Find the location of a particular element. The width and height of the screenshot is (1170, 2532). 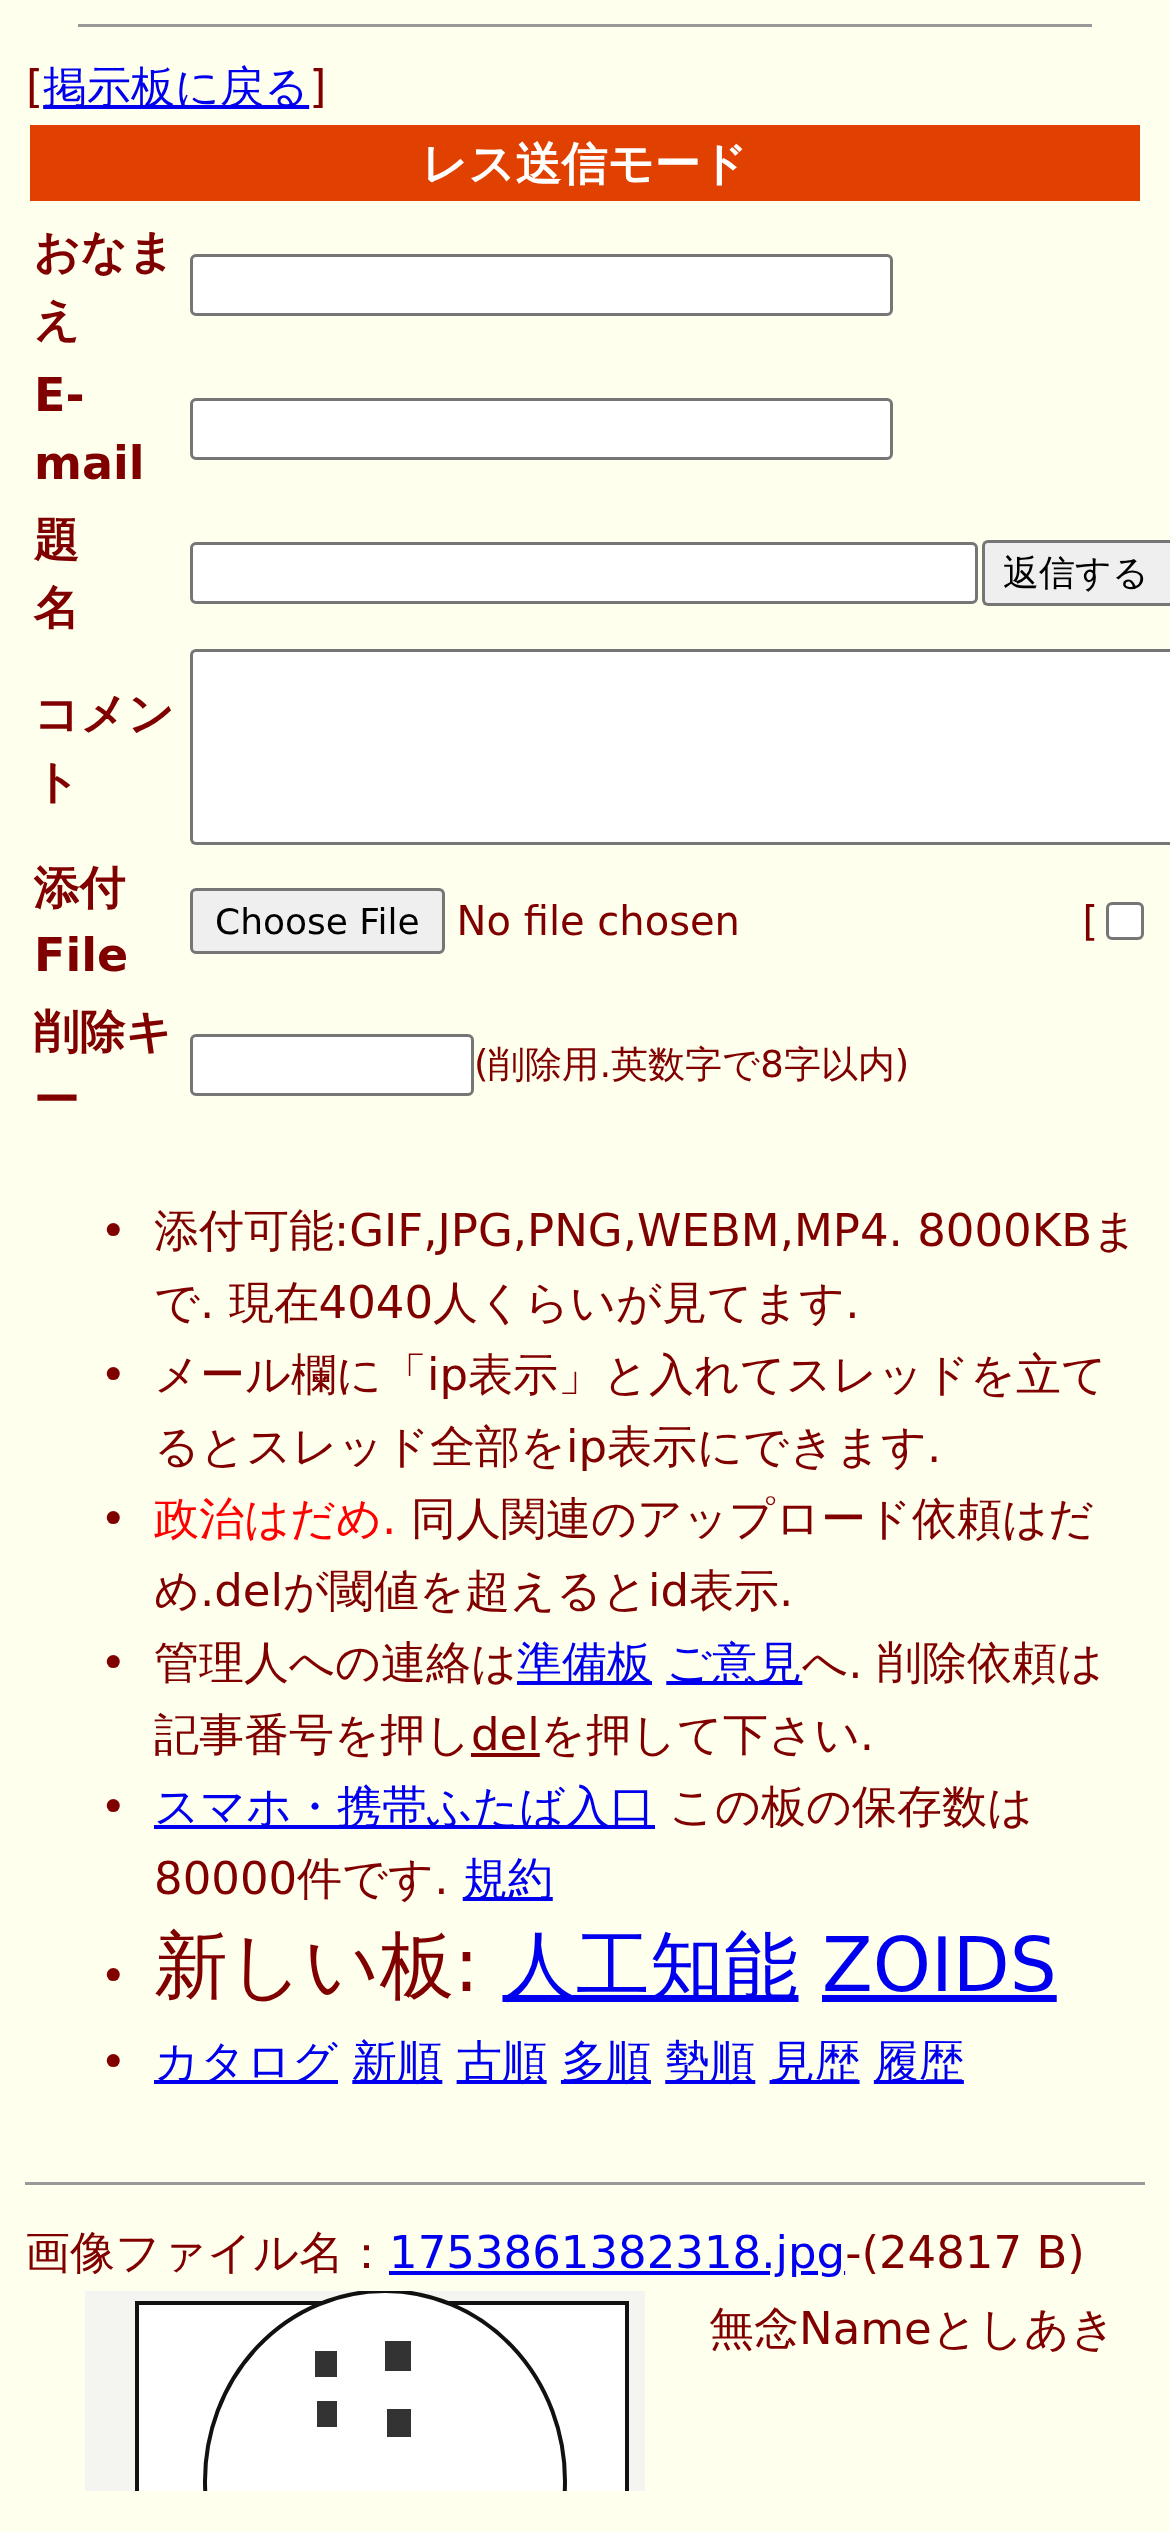

file-status: No file chosen is located at coordinates (598, 921).